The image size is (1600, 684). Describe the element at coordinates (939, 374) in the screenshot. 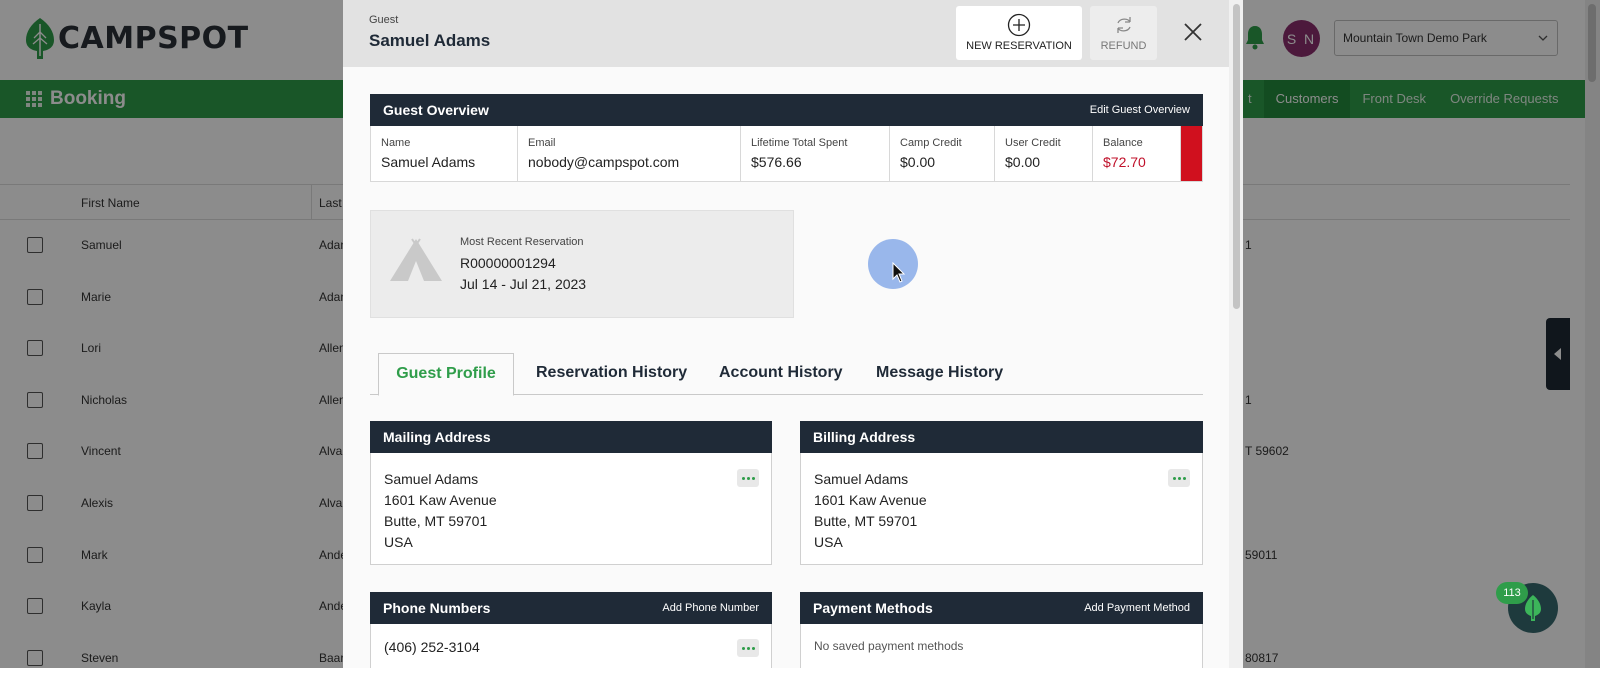

I see `tab-message-history: Message History` at that location.